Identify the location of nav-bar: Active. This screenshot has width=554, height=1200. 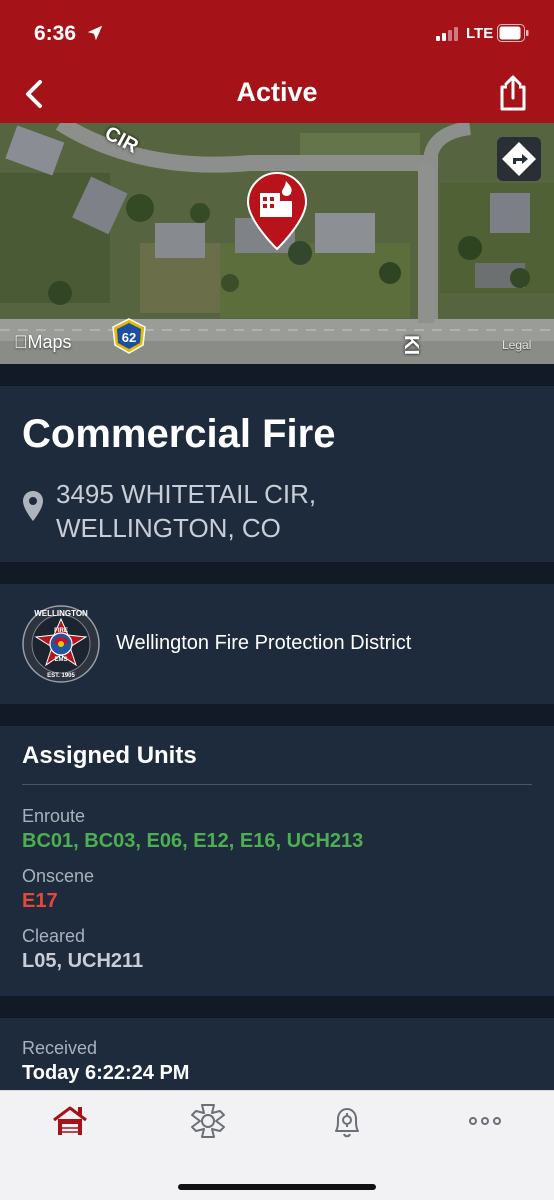
(277, 94).